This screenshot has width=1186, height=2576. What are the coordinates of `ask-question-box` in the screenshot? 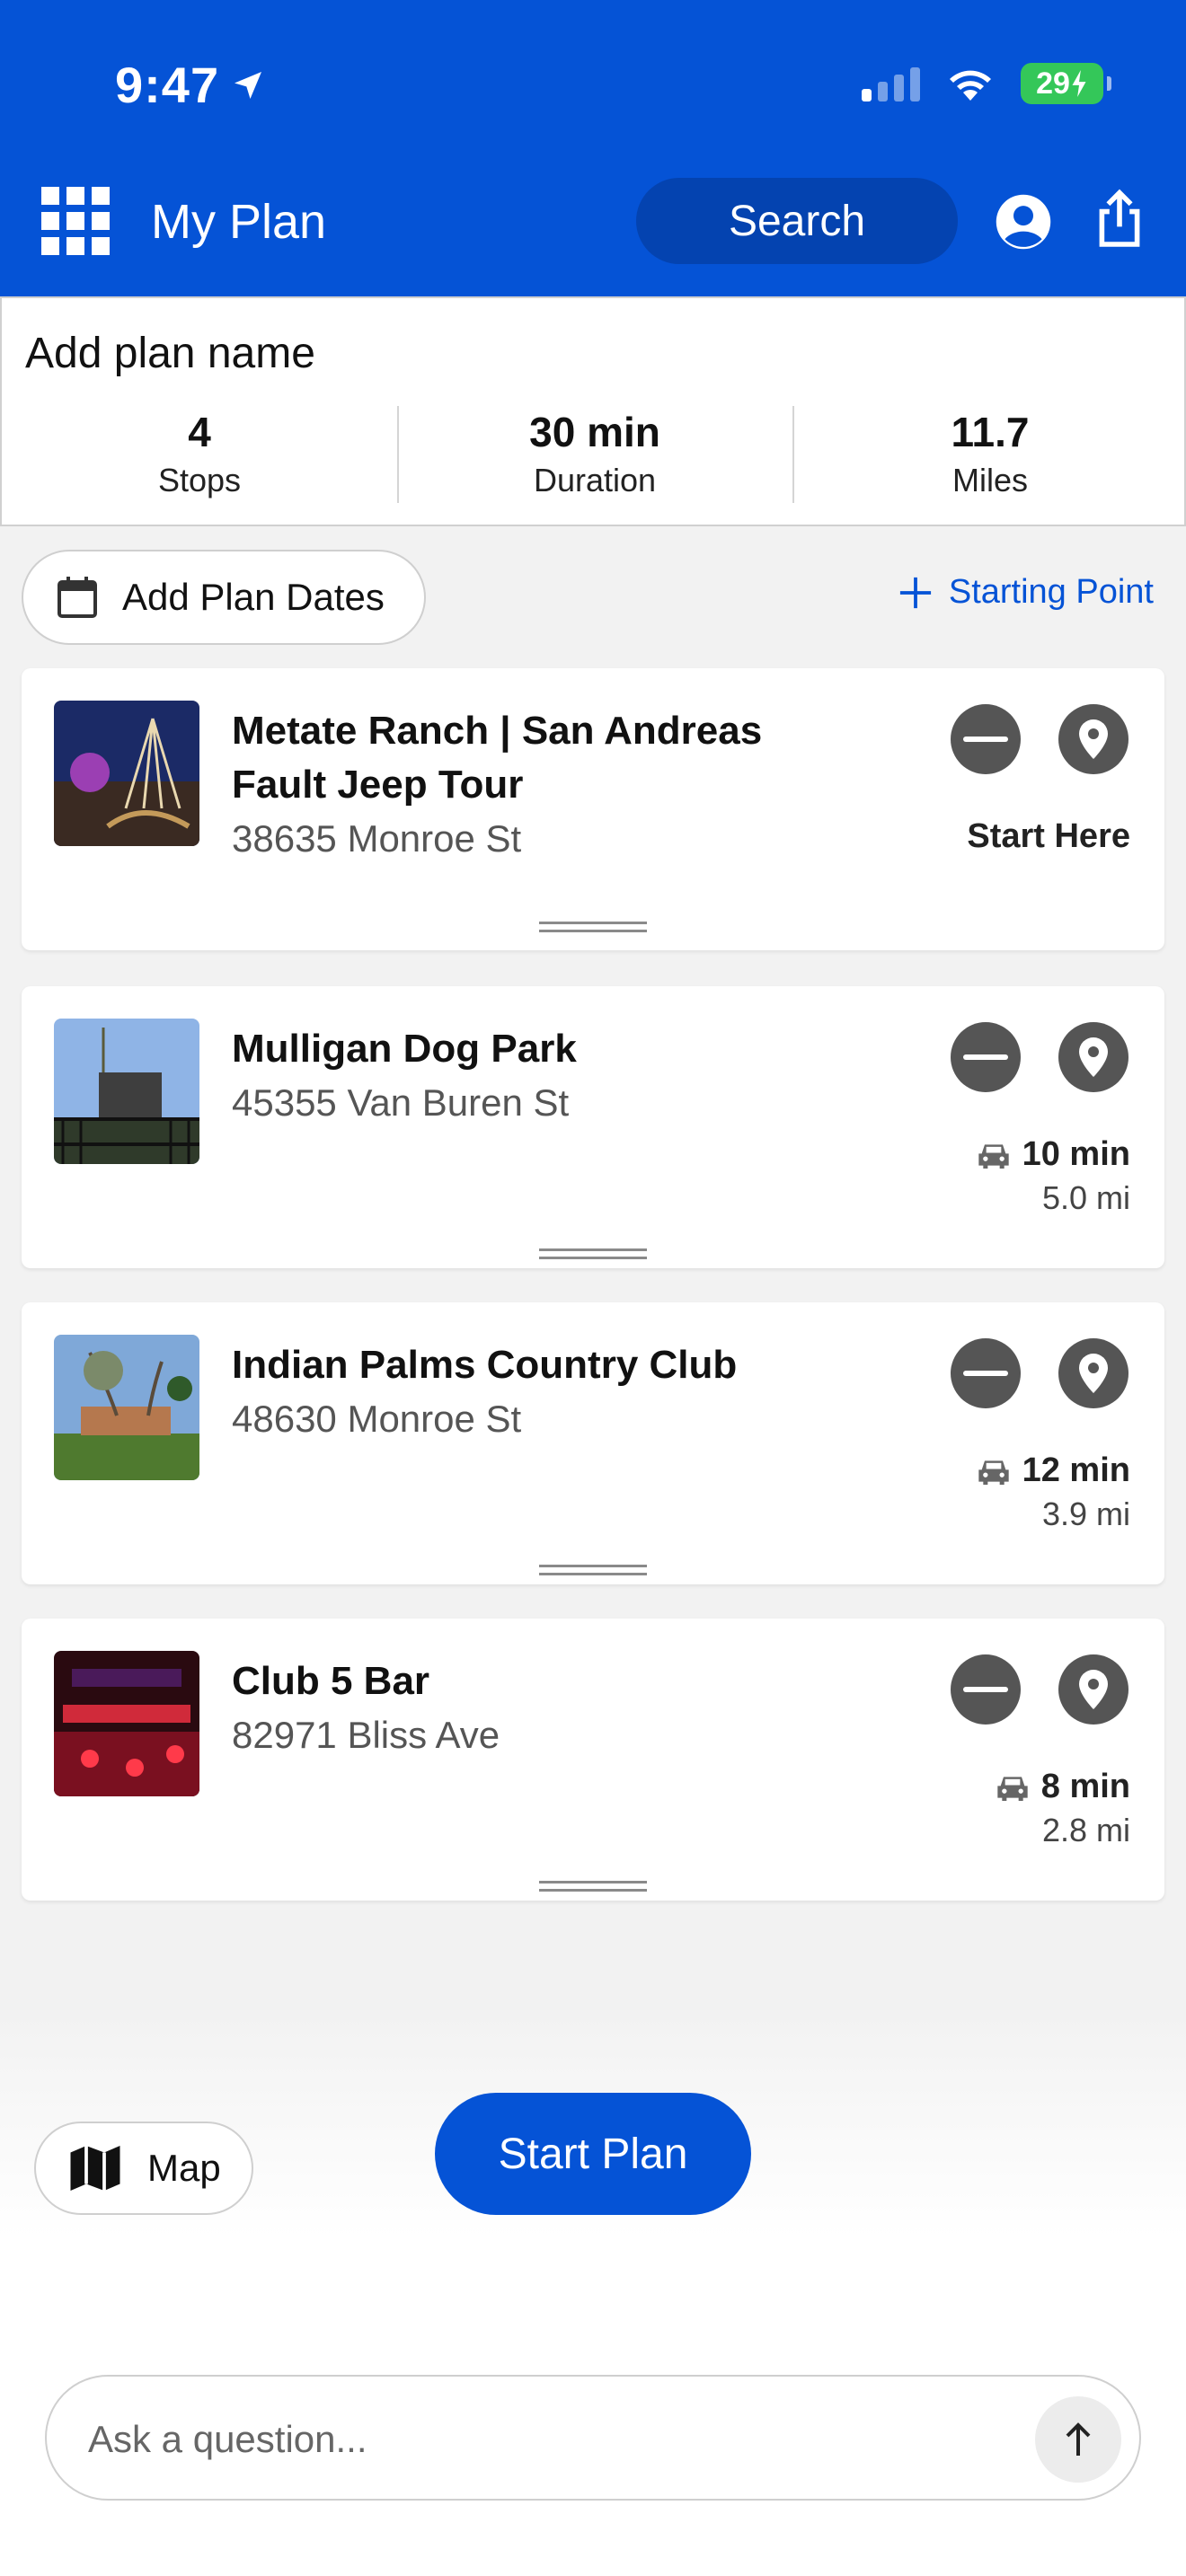 It's located at (593, 2438).